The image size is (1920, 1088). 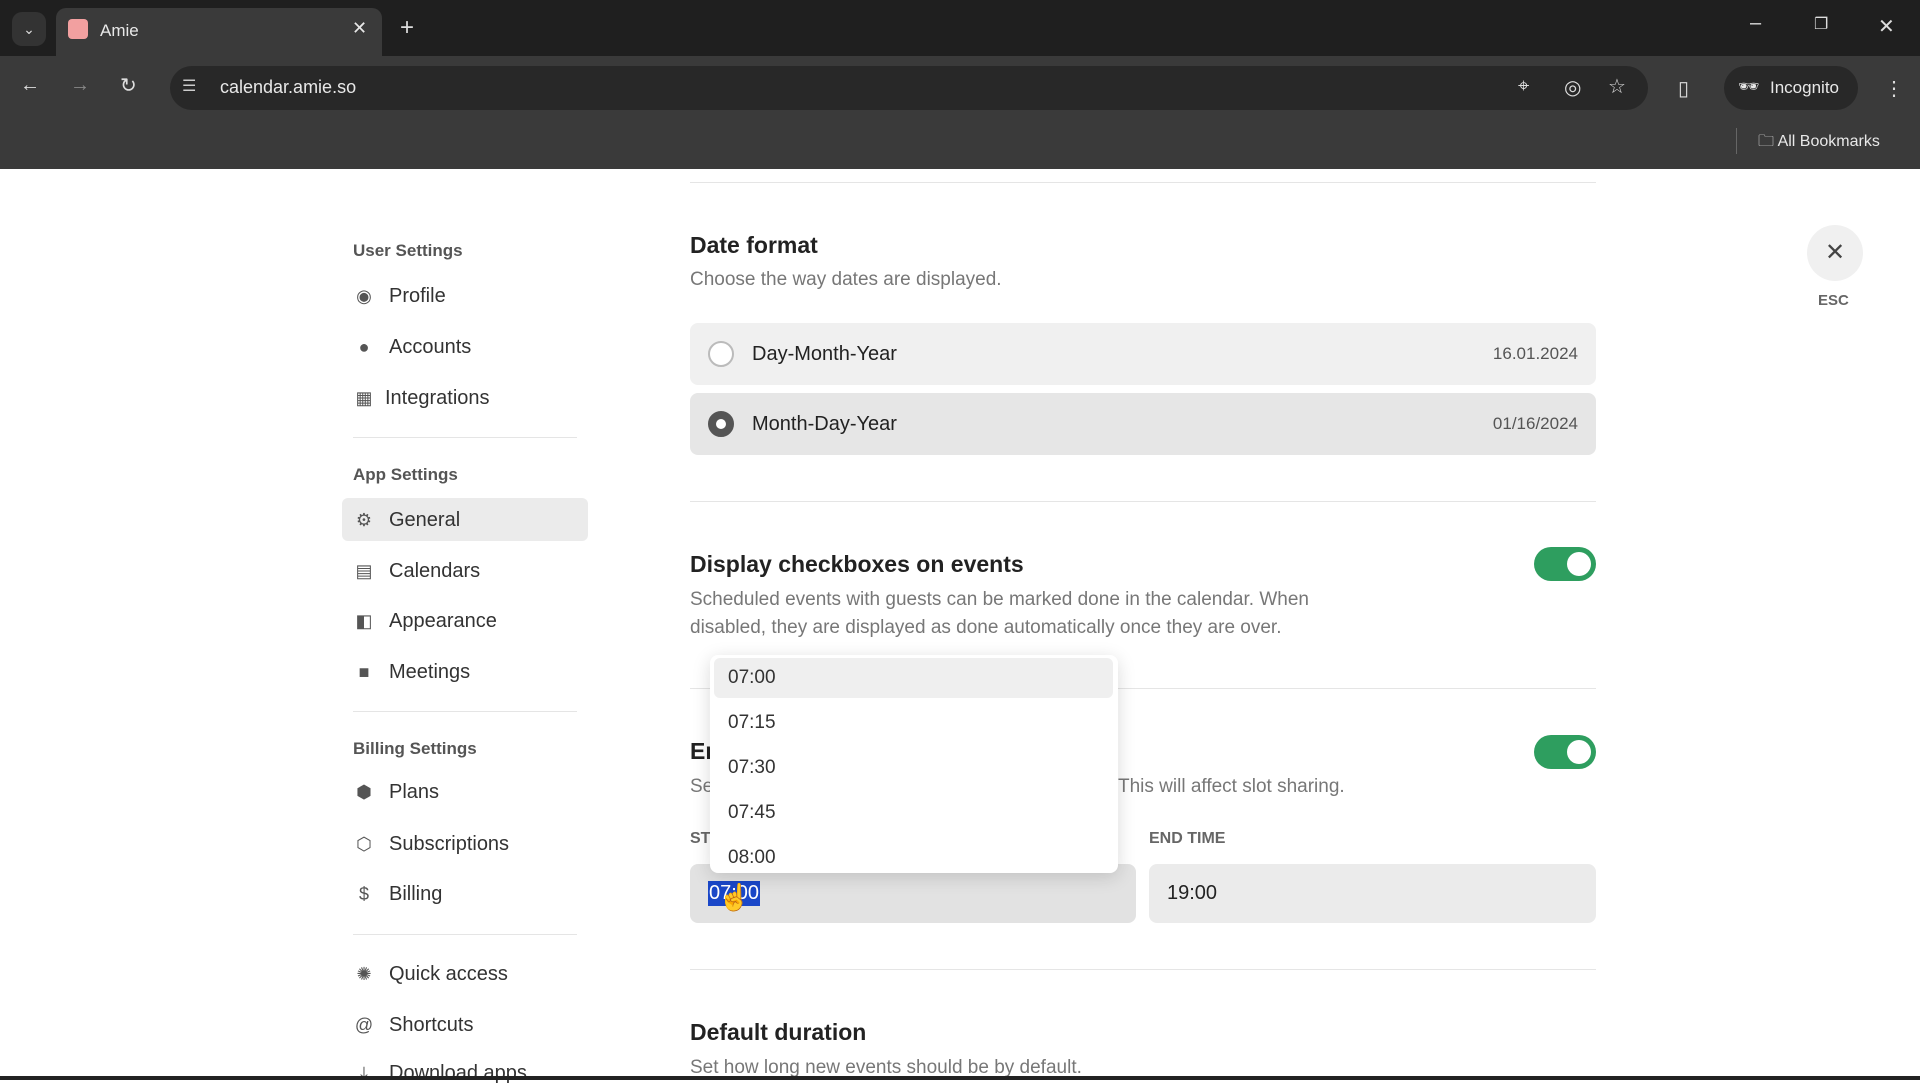 What do you see at coordinates (219, 32) in the screenshot?
I see `browser-tab: Amie ✕` at bounding box center [219, 32].